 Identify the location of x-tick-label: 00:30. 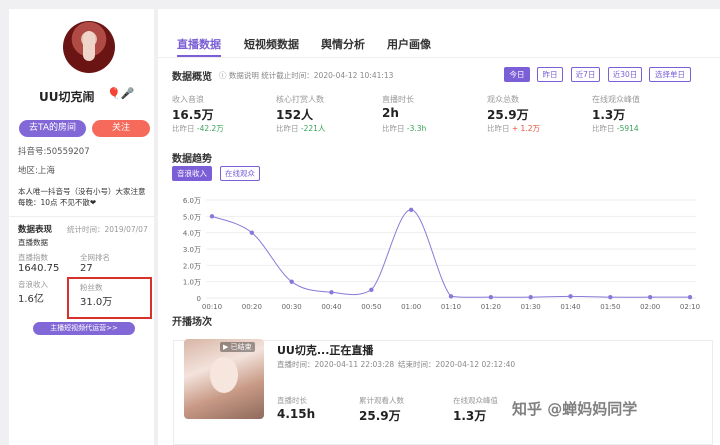
(292, 307).